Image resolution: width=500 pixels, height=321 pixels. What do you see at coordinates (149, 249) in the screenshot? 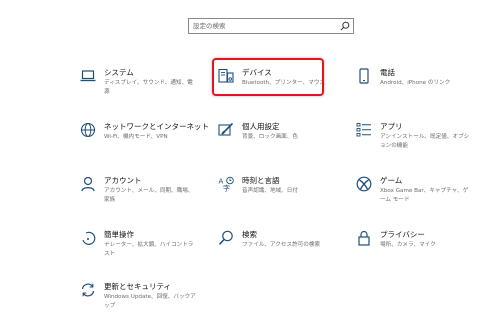
I see `tile-description: ナレーター、拡大鏡、ハイコントラスト` at bounding box center [149, 249].